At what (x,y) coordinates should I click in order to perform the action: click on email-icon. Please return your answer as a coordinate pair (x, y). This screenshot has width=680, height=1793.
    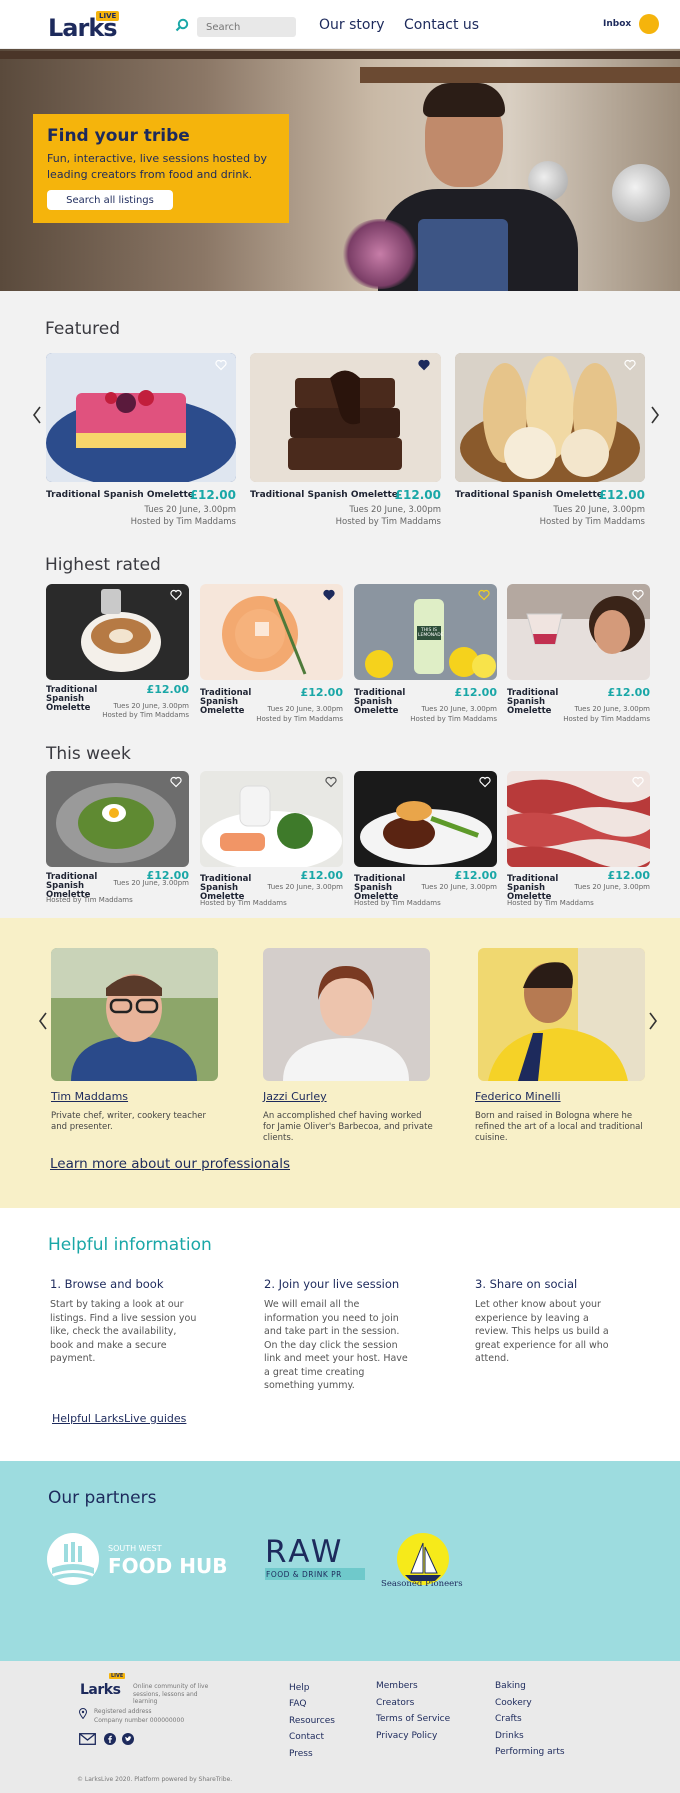
    Looking at the image, I should click on (87, 1739).